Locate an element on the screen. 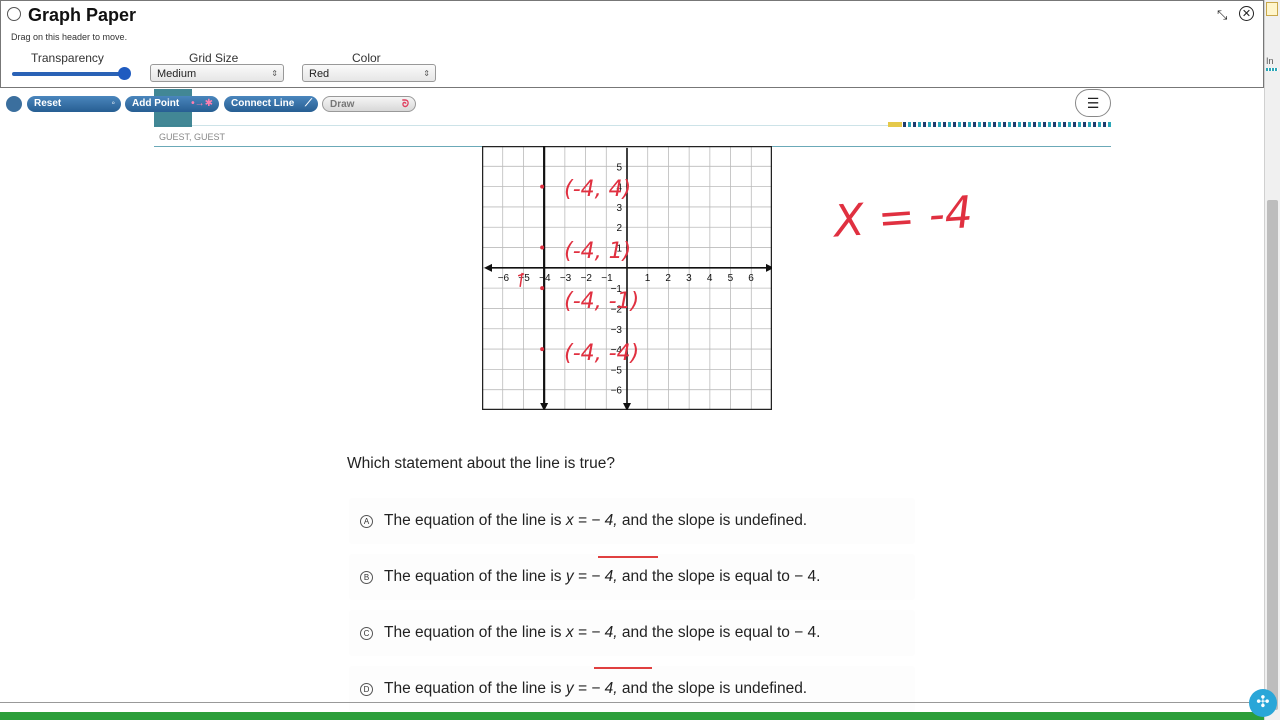  close-icon: ✕ is located at coordinates (1246, 13).